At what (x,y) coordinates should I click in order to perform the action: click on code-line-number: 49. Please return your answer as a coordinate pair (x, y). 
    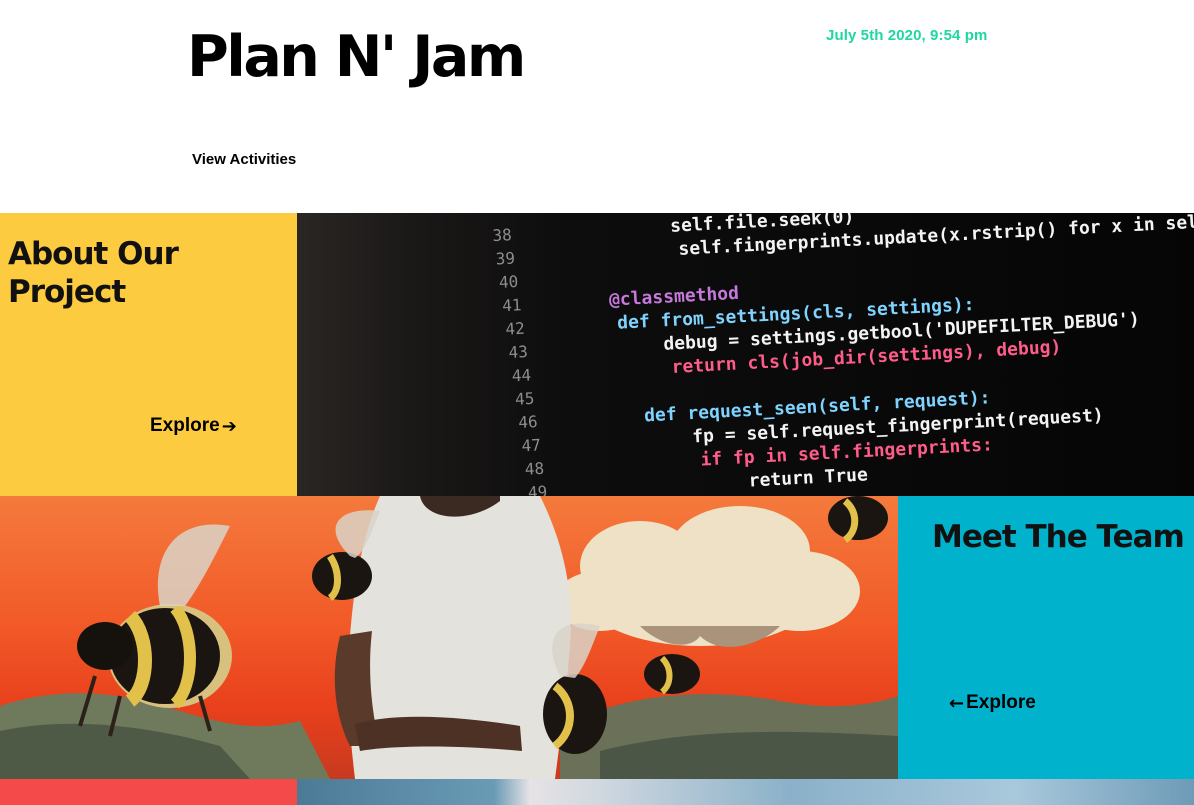
    Looking at the image, I should click on (538, 489).